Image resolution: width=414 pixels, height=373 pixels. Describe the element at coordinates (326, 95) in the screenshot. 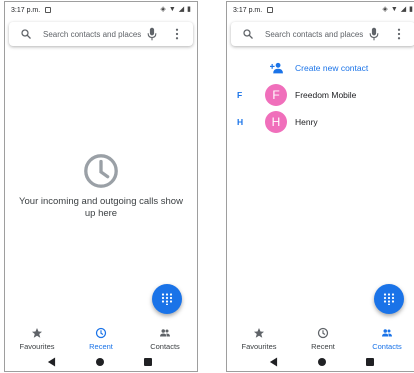

I see `contact-name: Freedom Mobile` at that location.